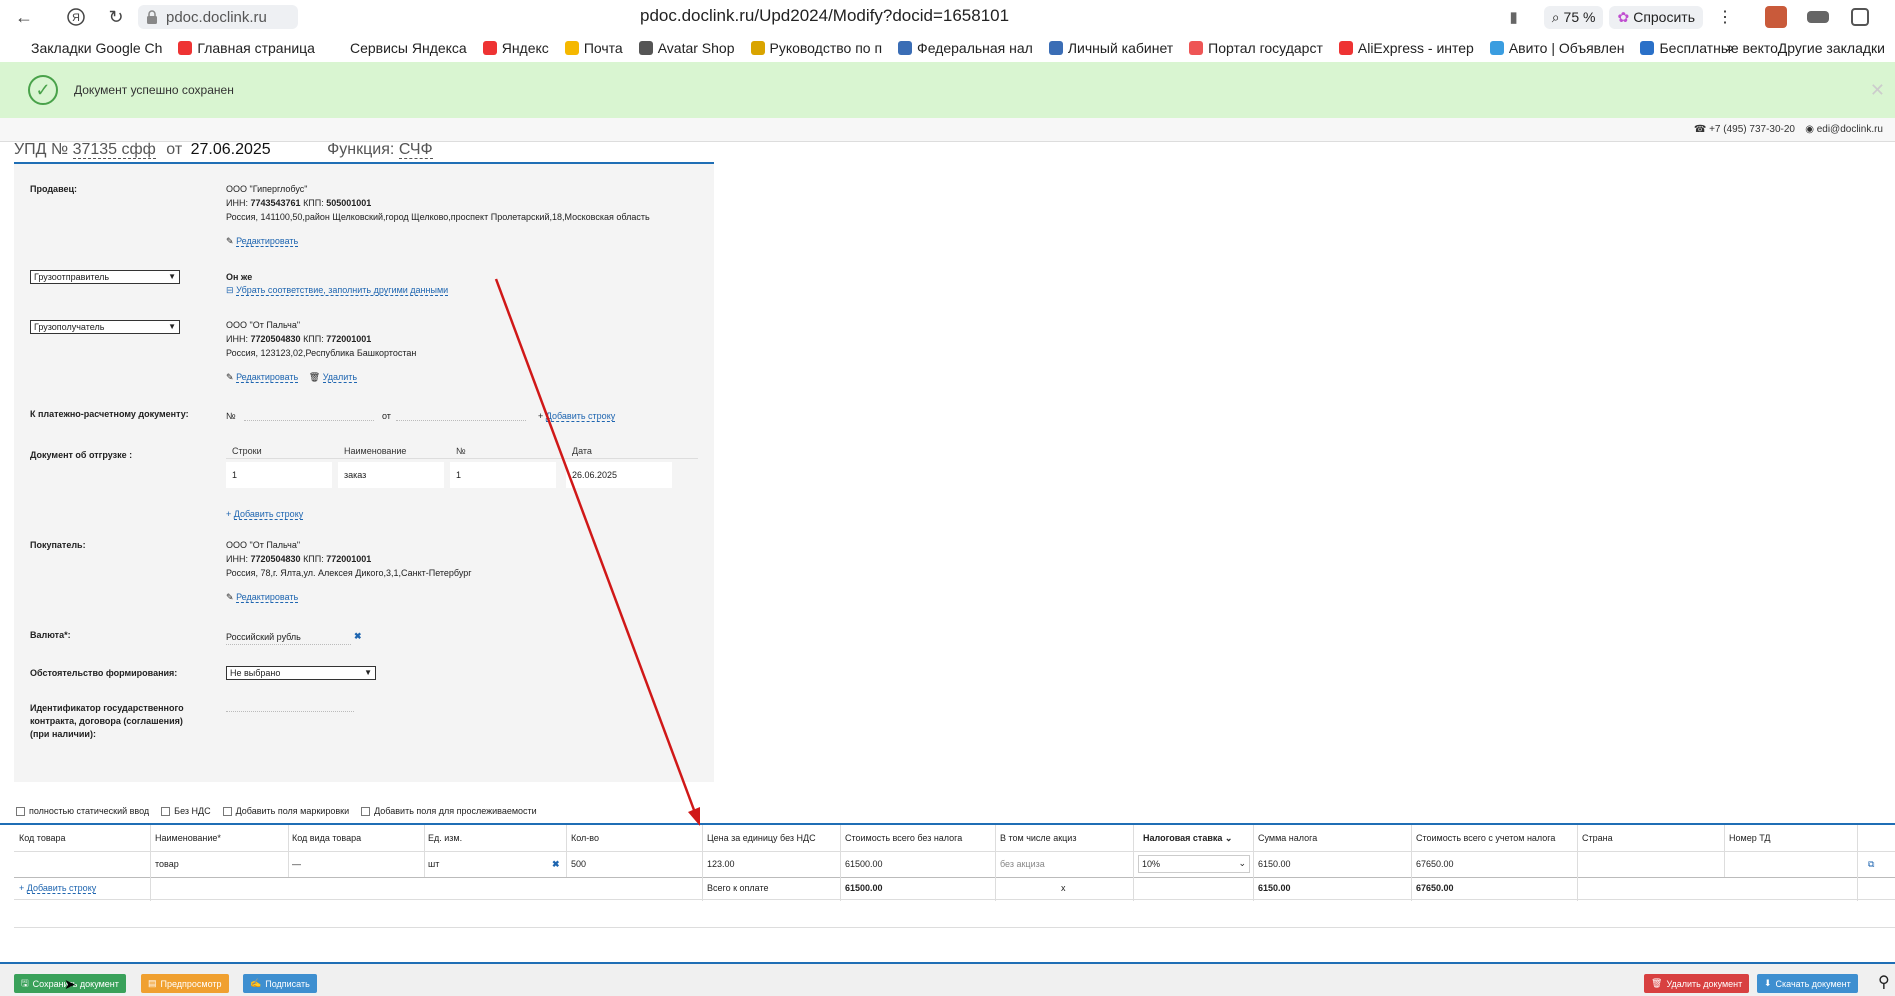 Image resolution: width=1895 pixels, height=996 pixels. I want to click on bookmark-item: Портал государст, so click(1256, 48).